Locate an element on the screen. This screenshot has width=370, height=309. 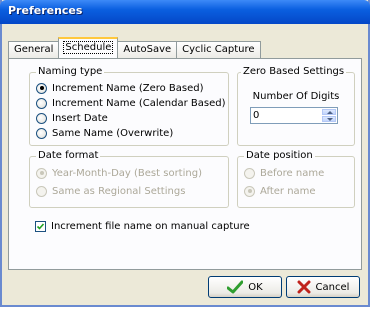
increment-manual-capture-checkbox-row: Increment file name on manual capture is located at coordinates (142, 226).